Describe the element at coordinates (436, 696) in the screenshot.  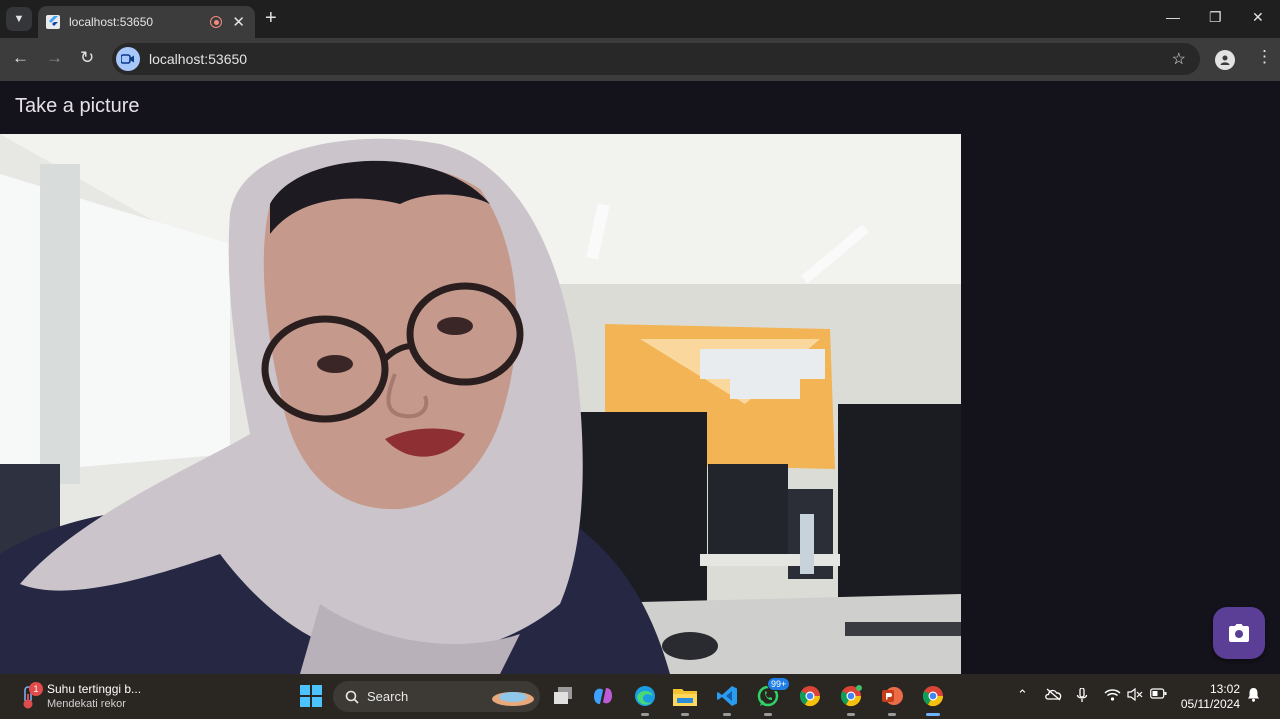
I see `taskbar-search: Search` at that location.